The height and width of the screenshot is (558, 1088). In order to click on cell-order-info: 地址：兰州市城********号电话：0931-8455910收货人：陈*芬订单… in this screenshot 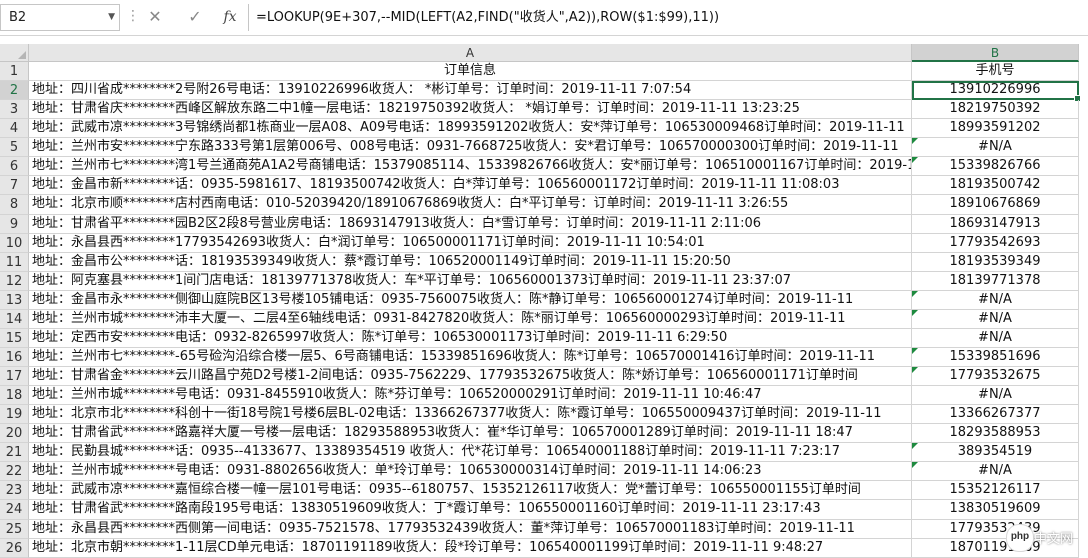, I will do `click(470, 396)`.